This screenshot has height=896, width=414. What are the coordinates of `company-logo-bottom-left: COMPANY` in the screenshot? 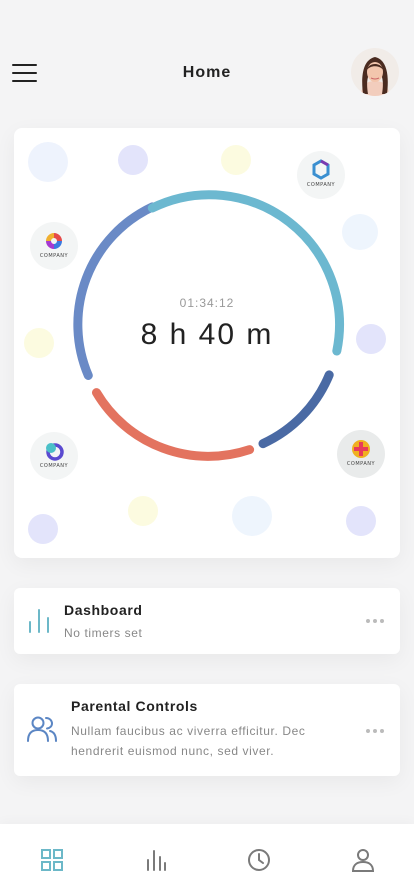 It's located at (54, 456).